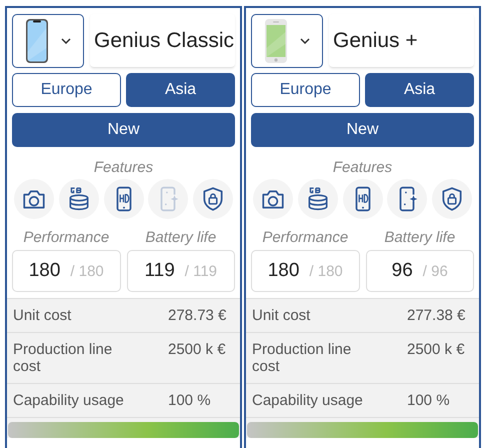 This screenshot has height=448, width=496. I want to click on stat-max: / 119, so click(201, 271).